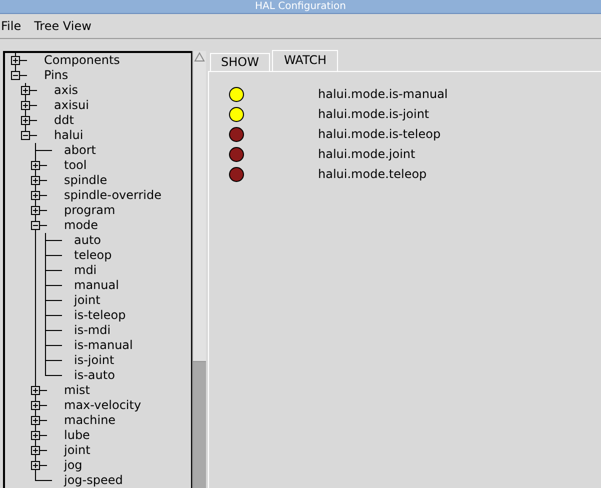  Describe the element at coordinates (300, 6) in the screenshot. I see `window-title: HAL Configuration` at that location.